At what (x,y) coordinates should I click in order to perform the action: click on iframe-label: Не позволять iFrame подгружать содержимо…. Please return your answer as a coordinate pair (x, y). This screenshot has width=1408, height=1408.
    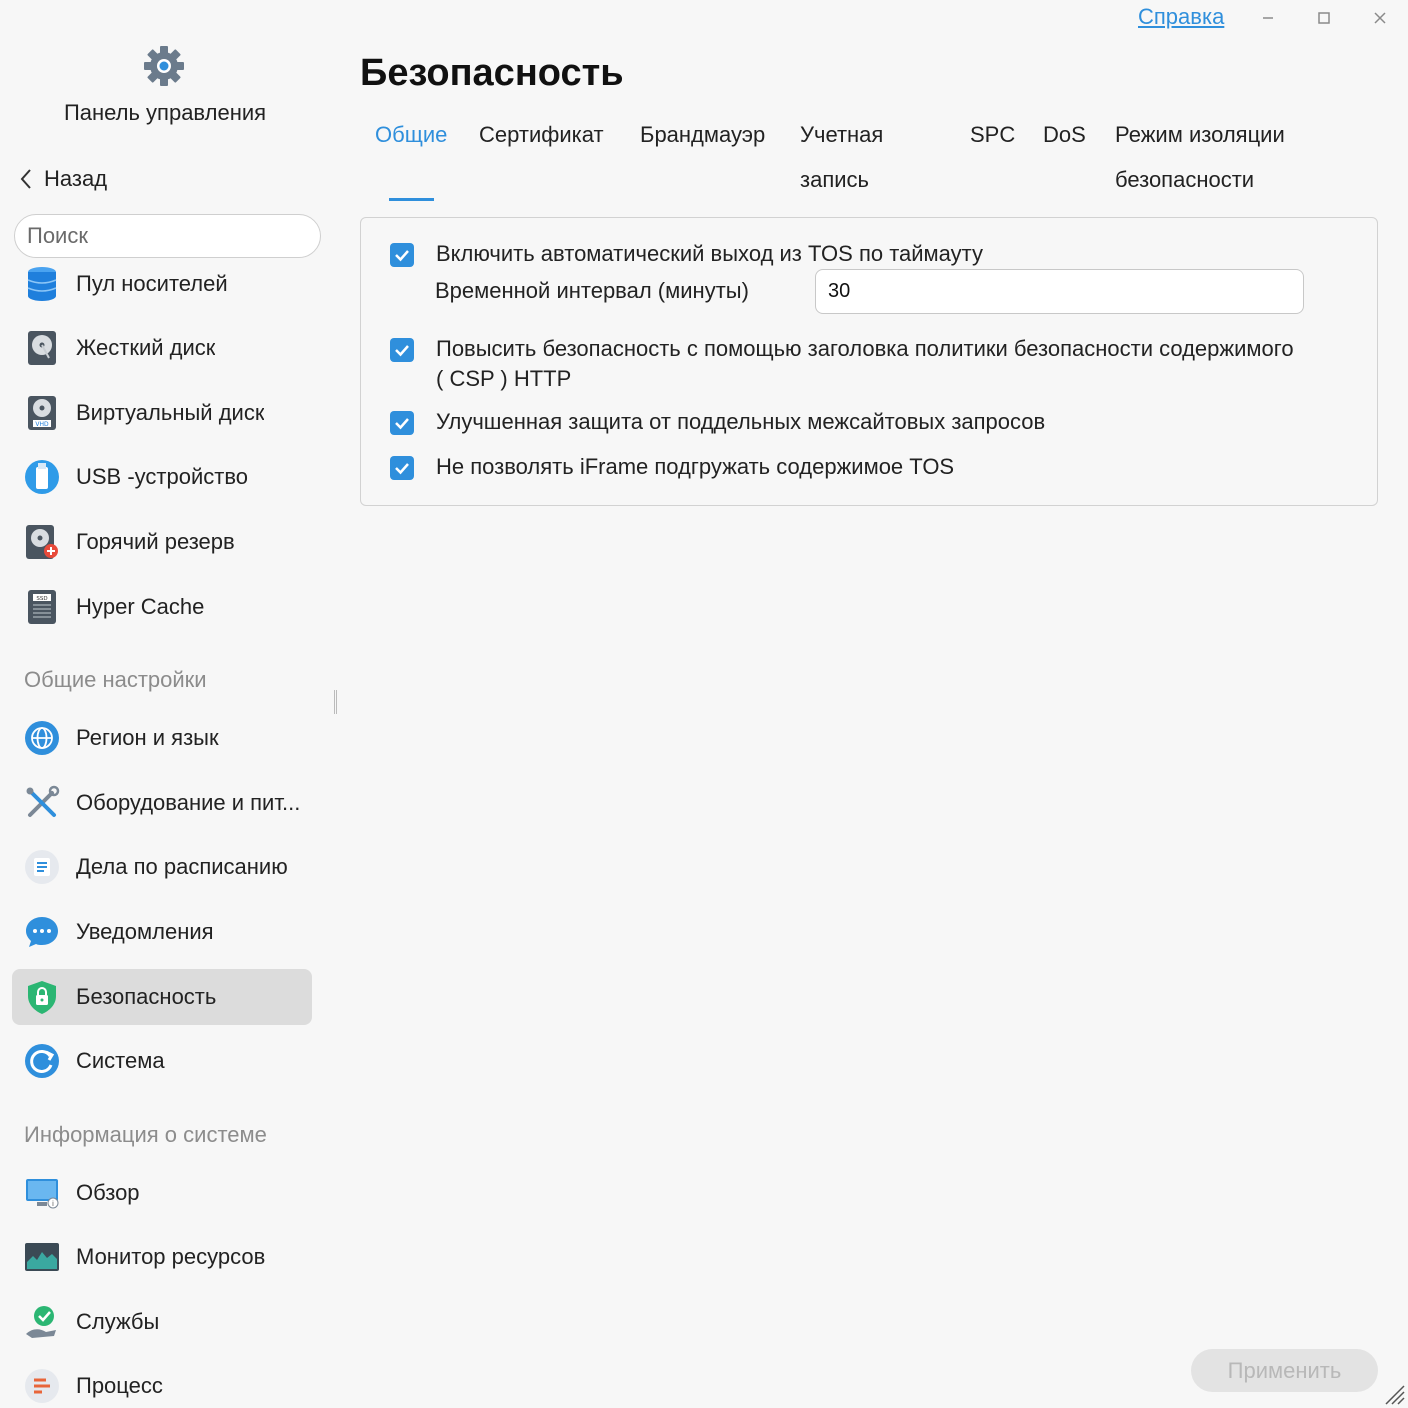
    Looking at the image, I should click on (695, 466).